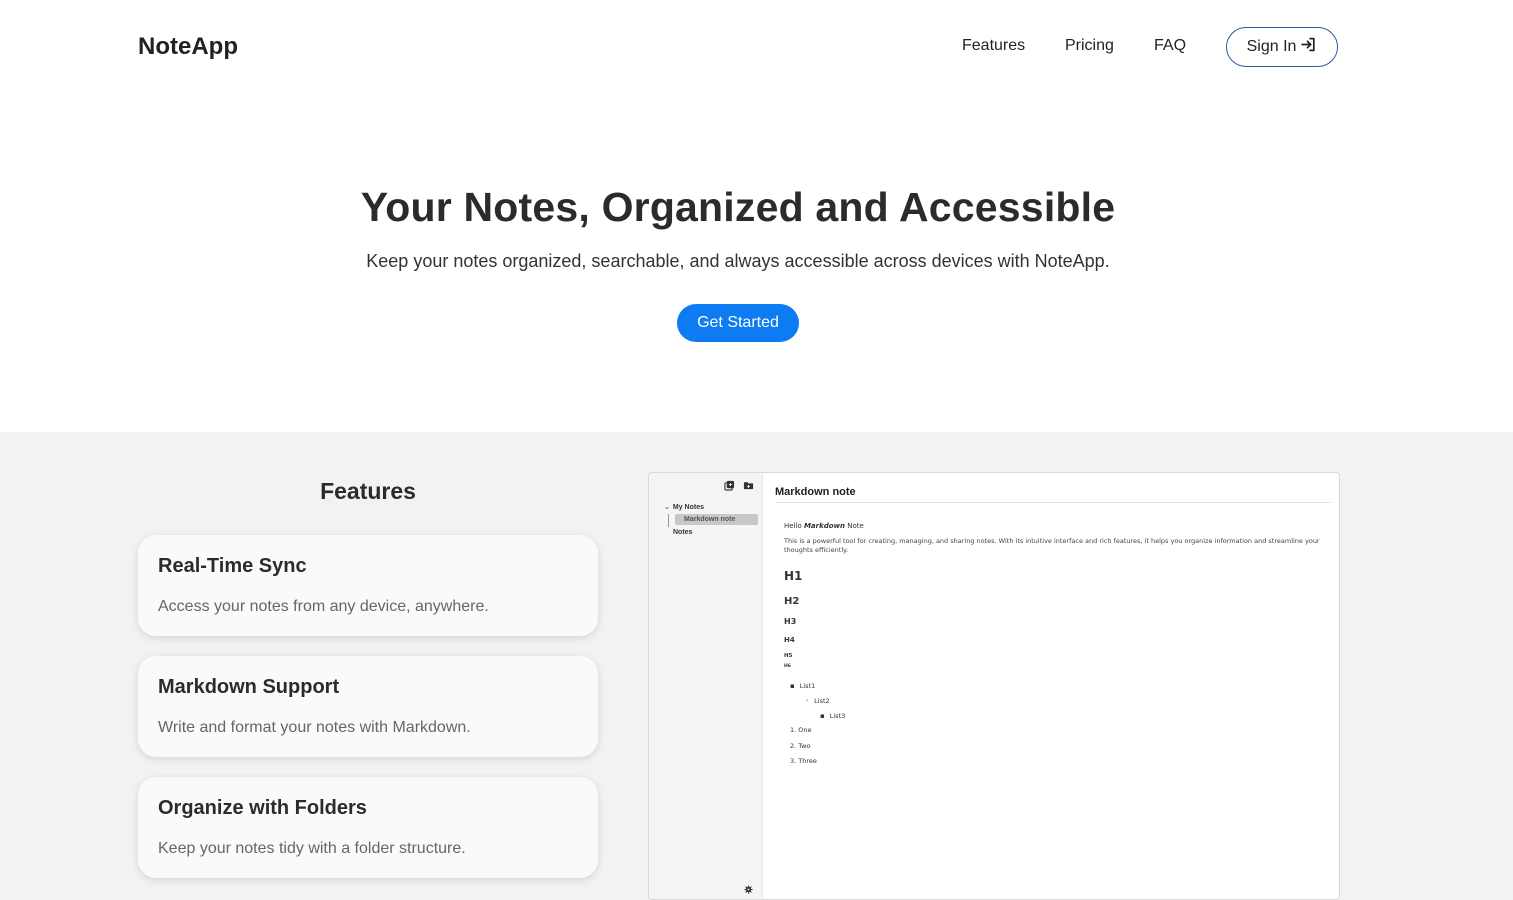 The width and height of the screenshot is (1513, 900). Describe the element at coordinates (790, 621) in the screenshot. I see `md-heading-3: H3` at that location.